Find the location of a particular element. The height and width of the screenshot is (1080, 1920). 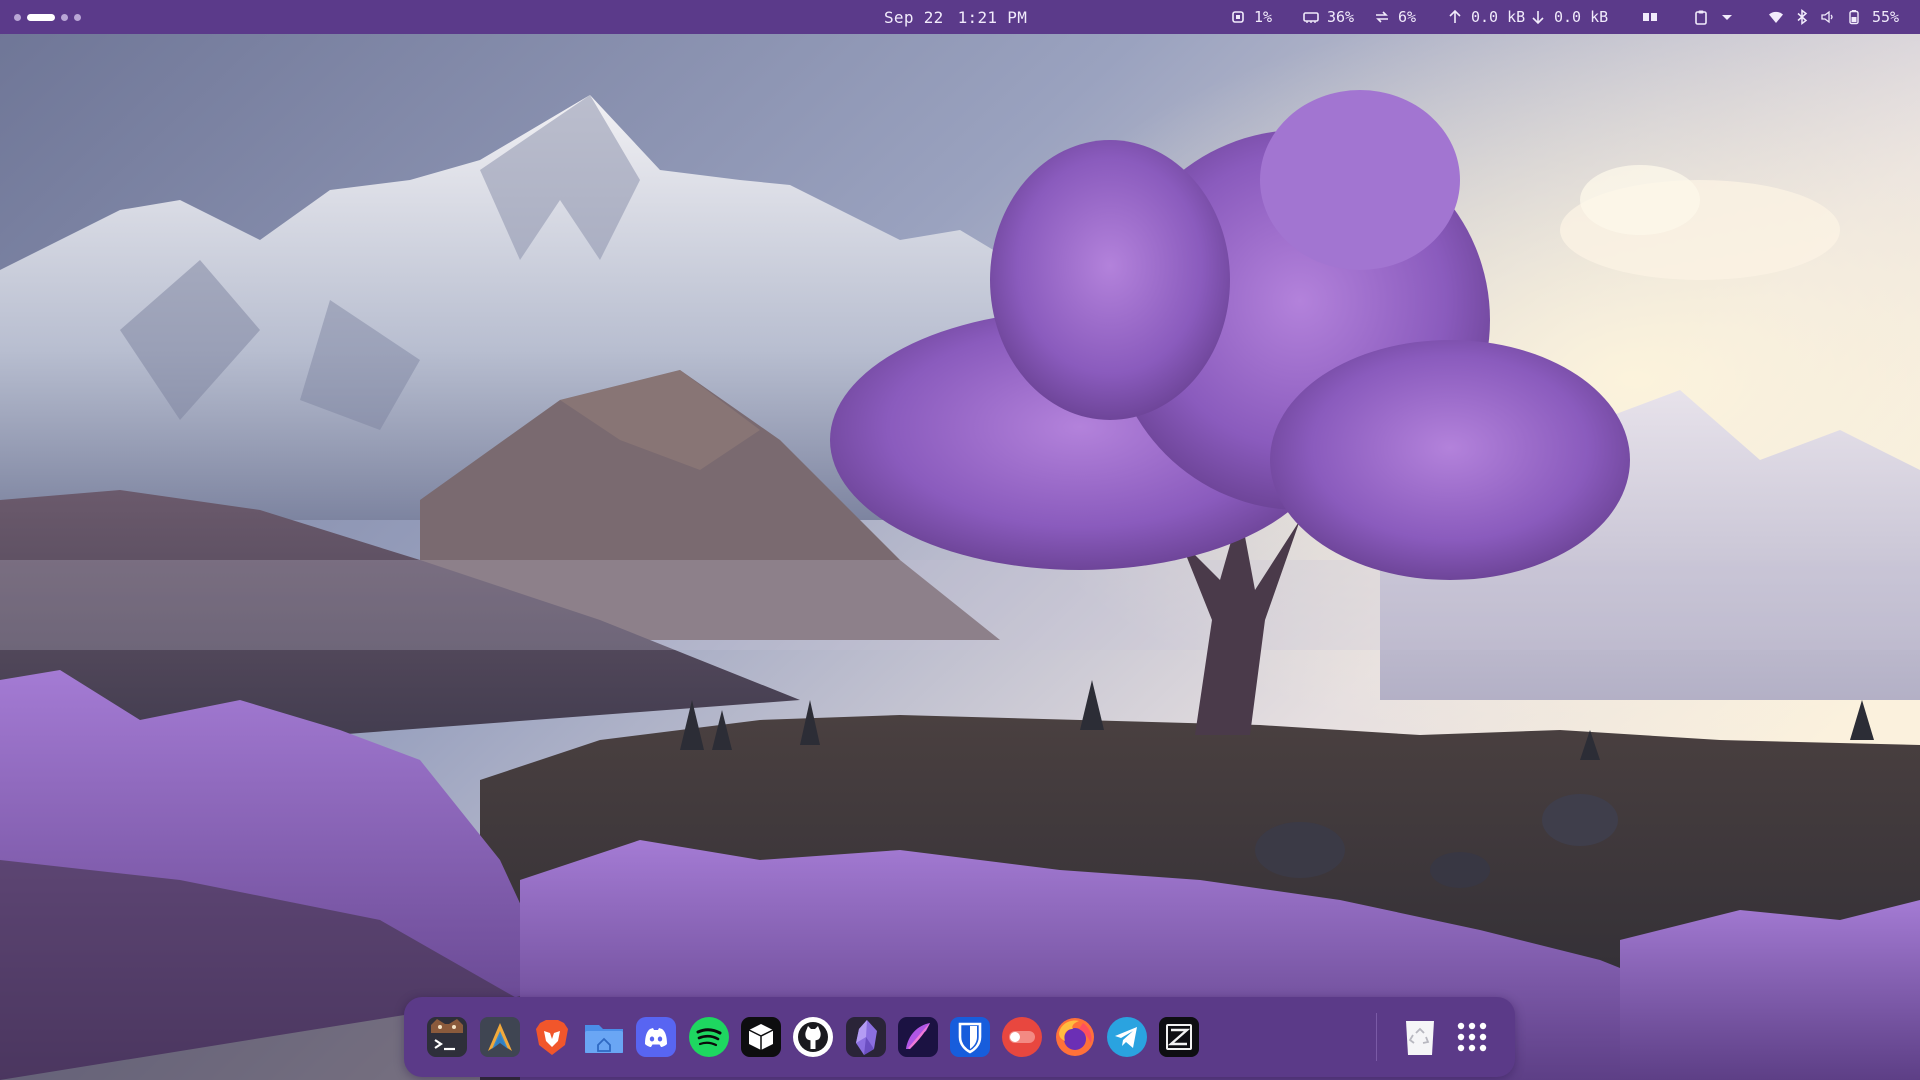

download-value: 0.0 kB is located at coordinates (1581, 17).